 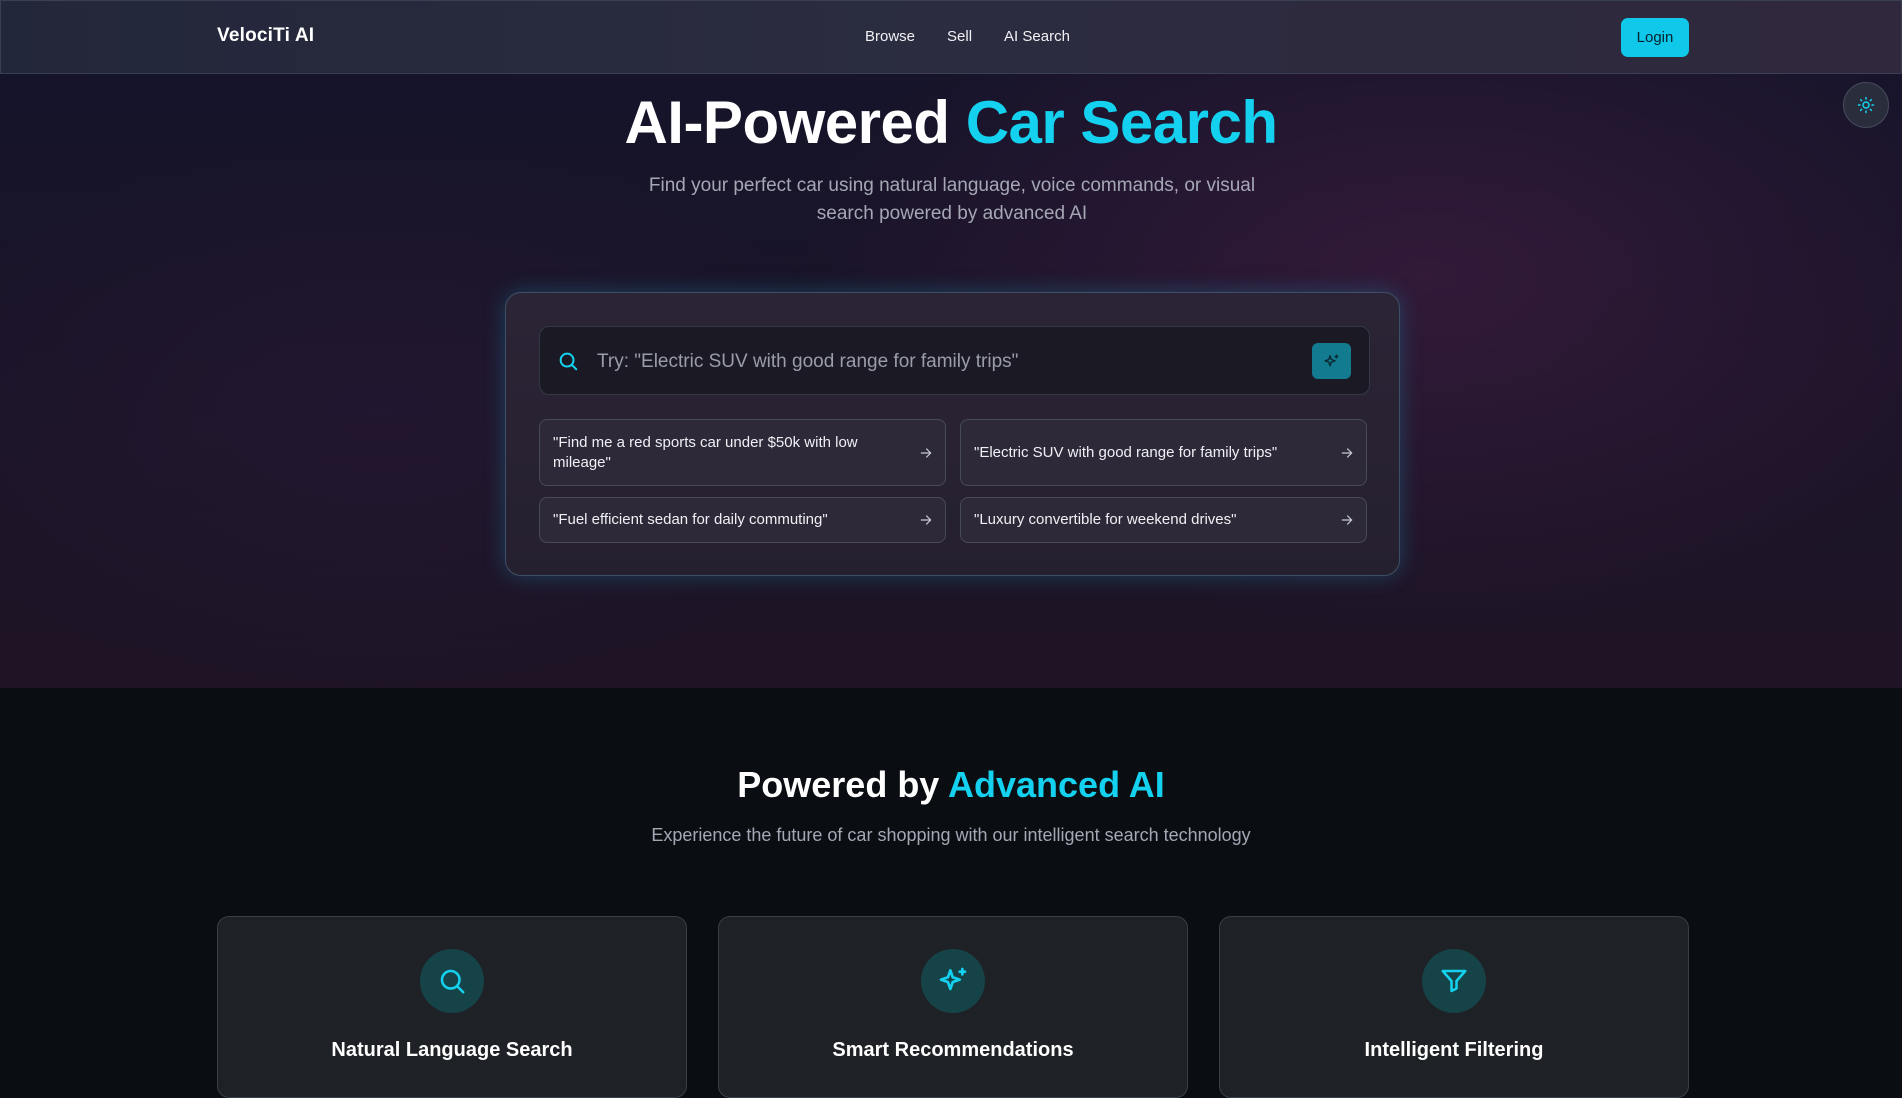 I want to click on nav-link-ai-search: AI Search, so click(x=1037, y=36).